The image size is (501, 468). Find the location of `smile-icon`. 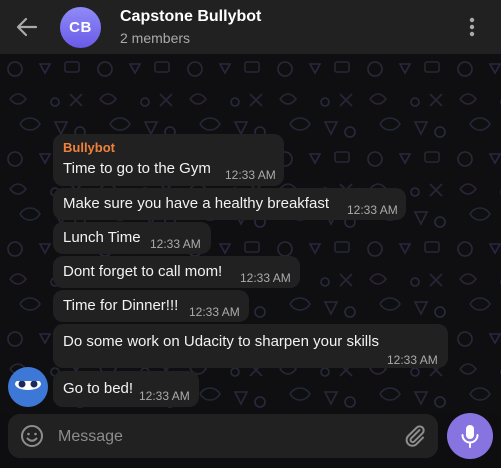

smile-icon is located at coordinates (32, 436).